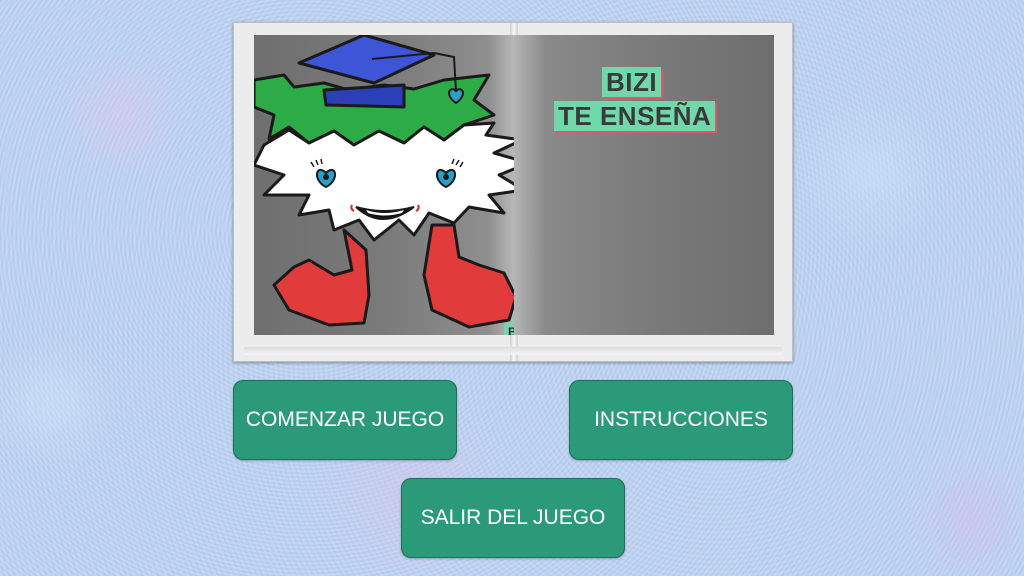 The image size is (1024, 576). What do you see at coordinates (635, 116) in the screenshot?
I see `book-title-line2: TE ENSEÑA` at bounding box center [635, 116].